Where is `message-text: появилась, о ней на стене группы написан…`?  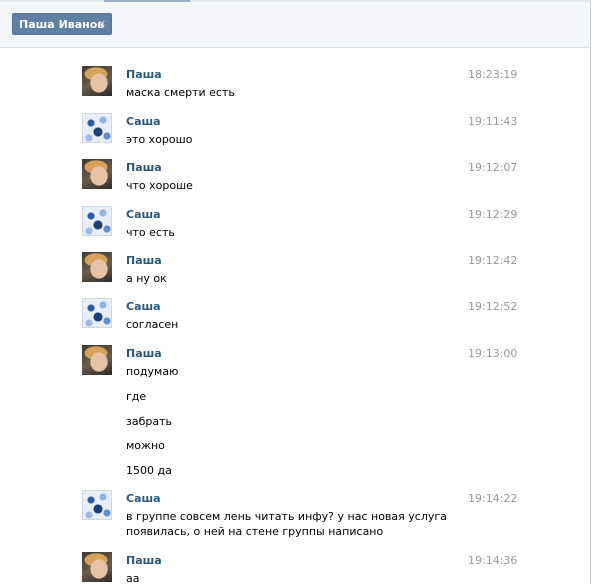
message-text: появилась, о ней на стене группы написан… is located at coordinates (255, 531).